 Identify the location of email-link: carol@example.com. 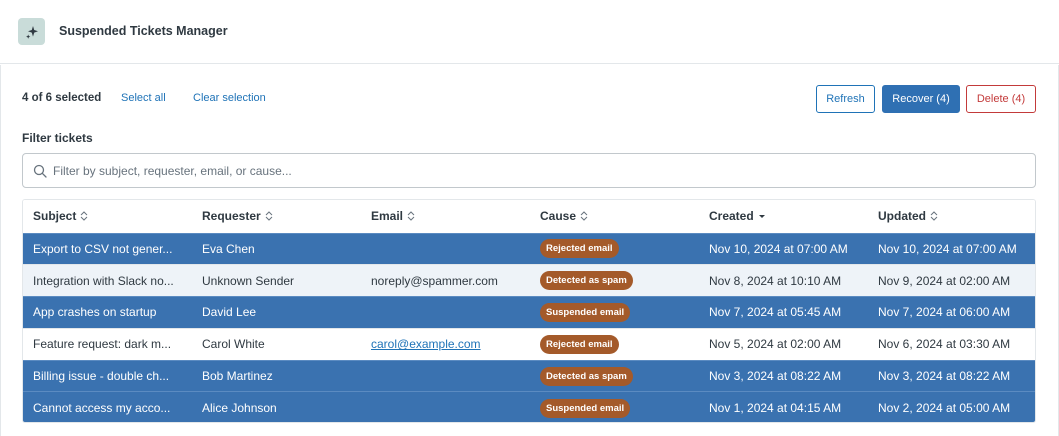
(426, 344).